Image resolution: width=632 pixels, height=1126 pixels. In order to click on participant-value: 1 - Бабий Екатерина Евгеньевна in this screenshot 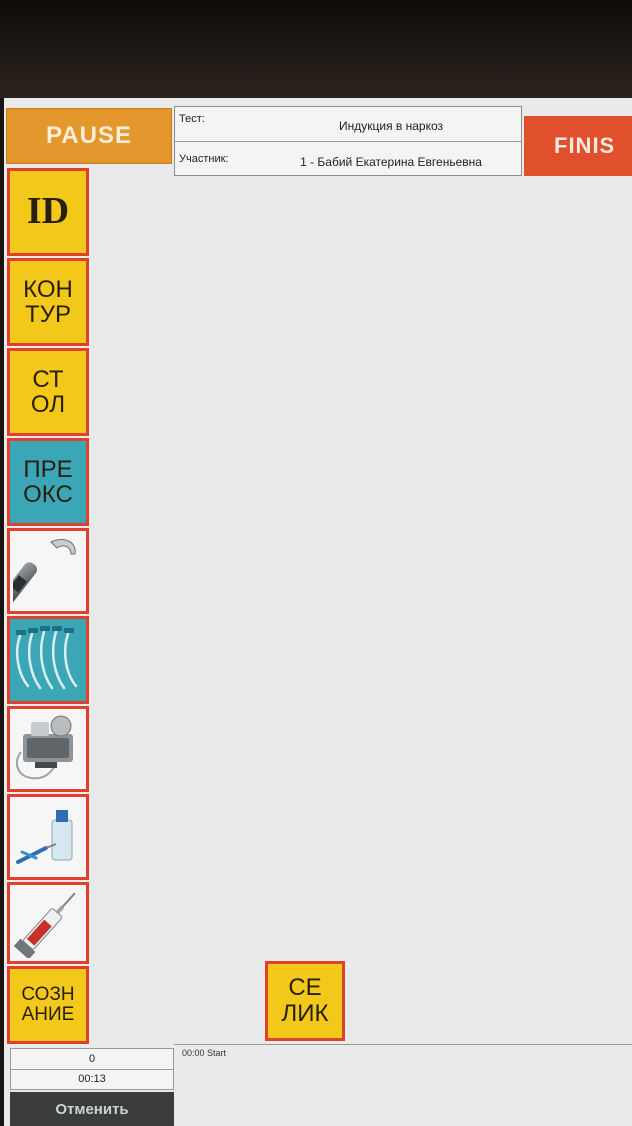, I will do `click(391, 162)`.